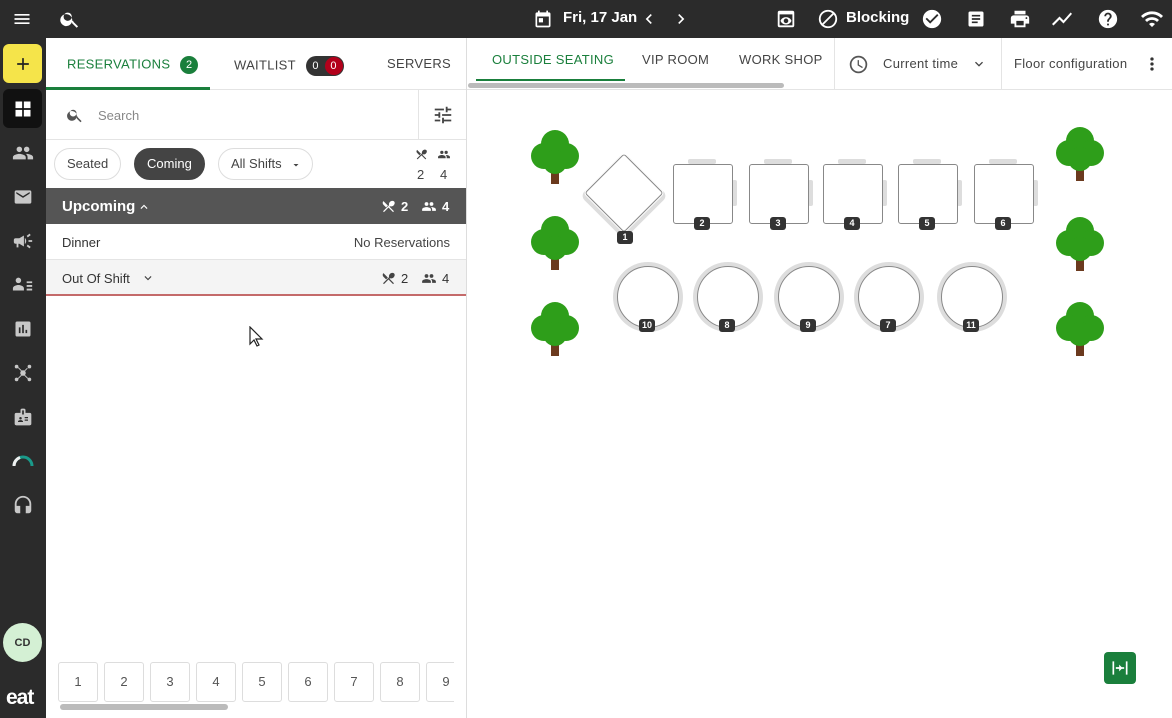  I want to click on waitlist-badges: 00, so click(324, 66).